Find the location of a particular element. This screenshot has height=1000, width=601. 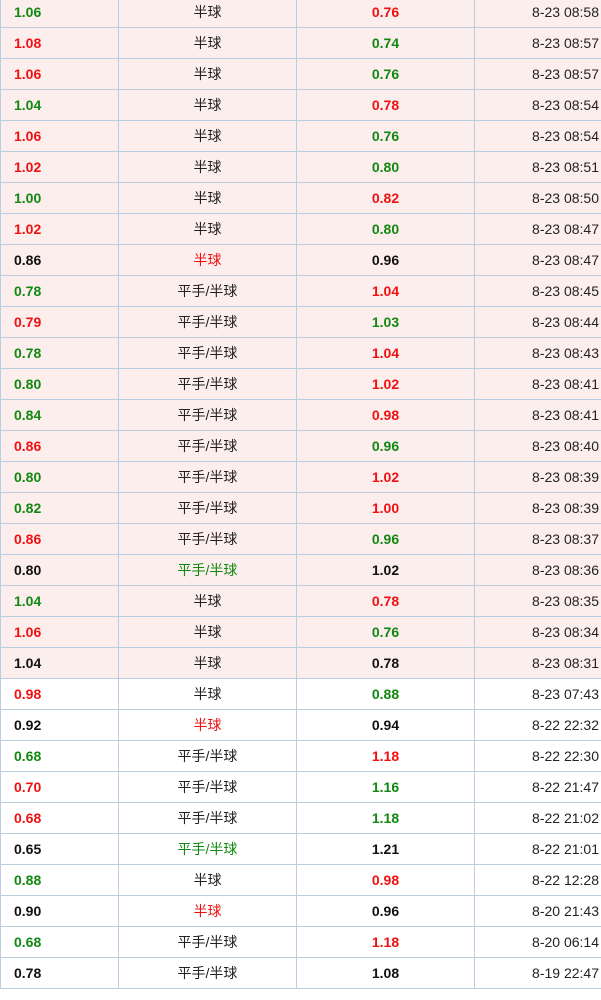

odds-row: 0.80 平手/半球 1.02 8-23 08:36 is located at coordinates (300, 570).